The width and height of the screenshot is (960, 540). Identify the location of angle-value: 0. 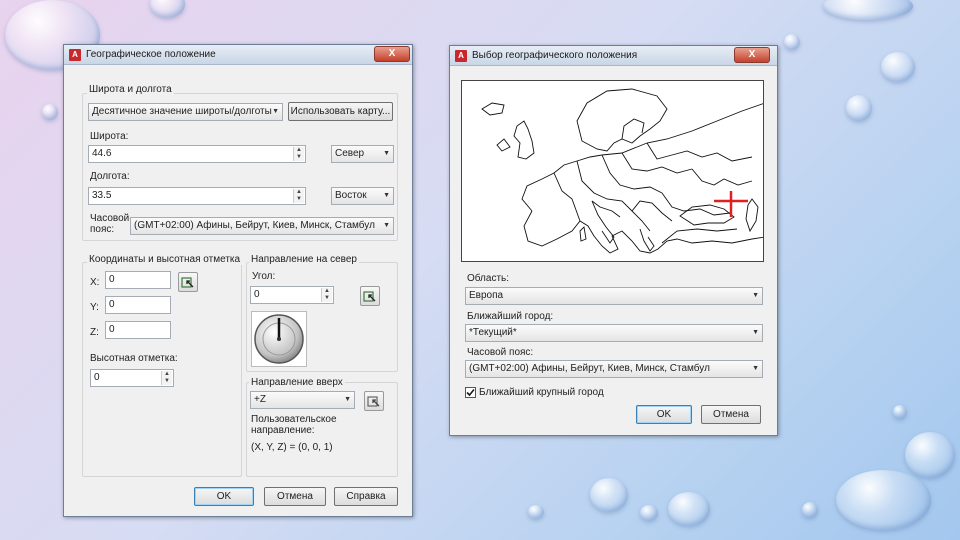
(257, 294).